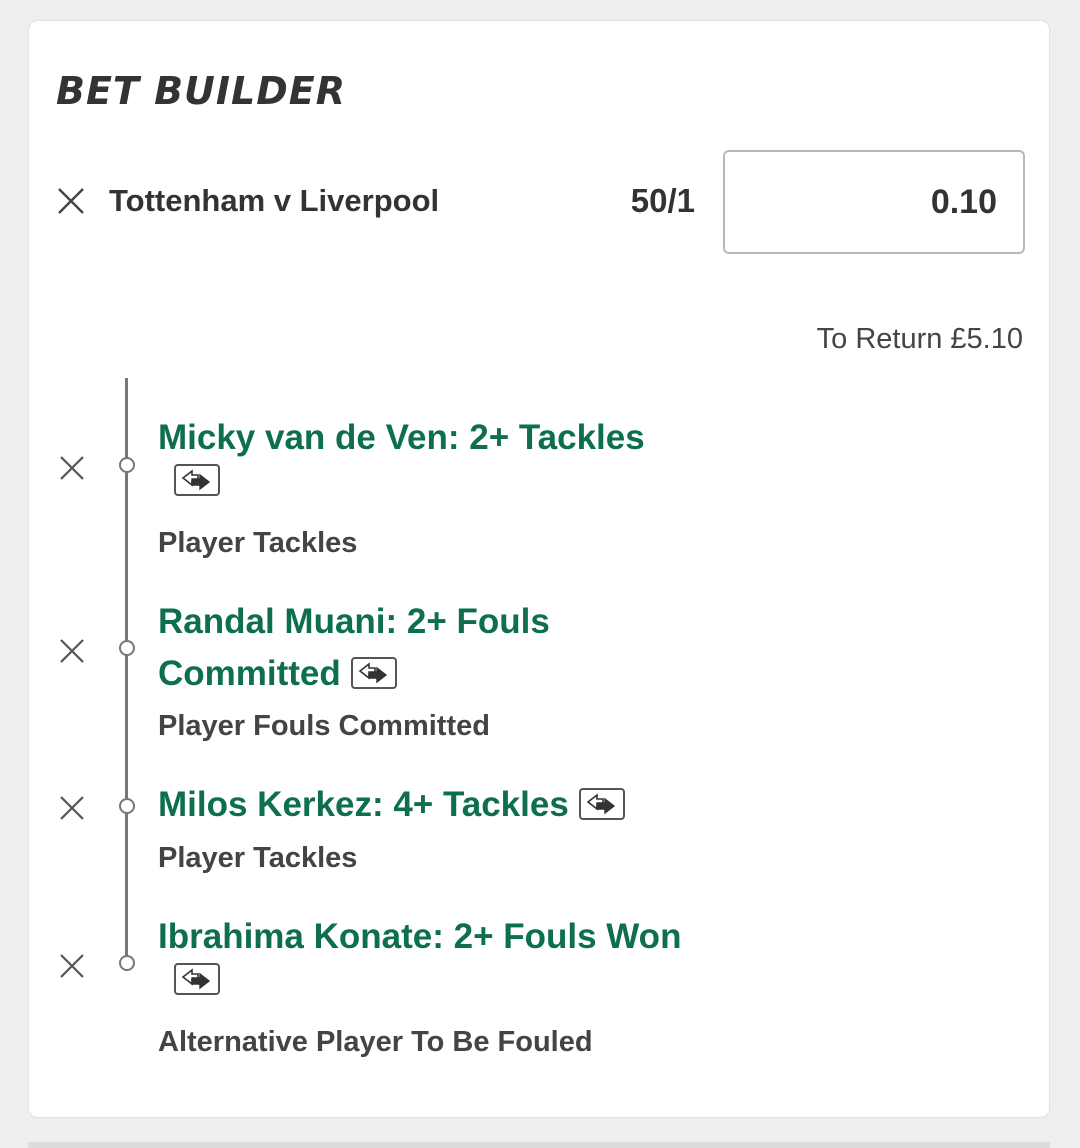 This screenshot has height=1148, width=1080. What do you see at coordinates (874, 202) in the screenshot?
I see `stake-input` at bounding box center [874, 202].